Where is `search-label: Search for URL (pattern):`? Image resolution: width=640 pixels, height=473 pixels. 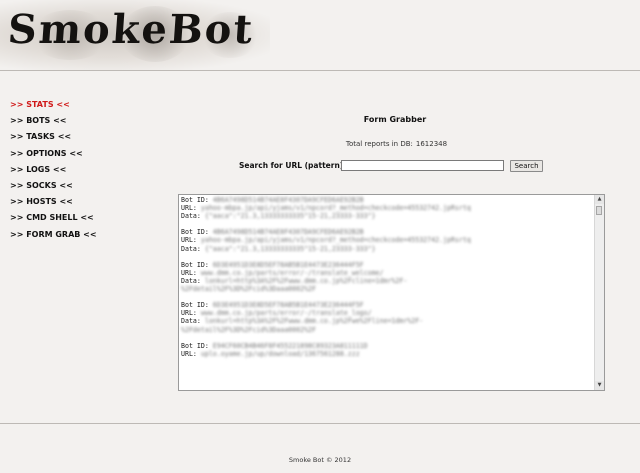
search-label: Search for URL (pattern): is located at coordinates (293, 165).